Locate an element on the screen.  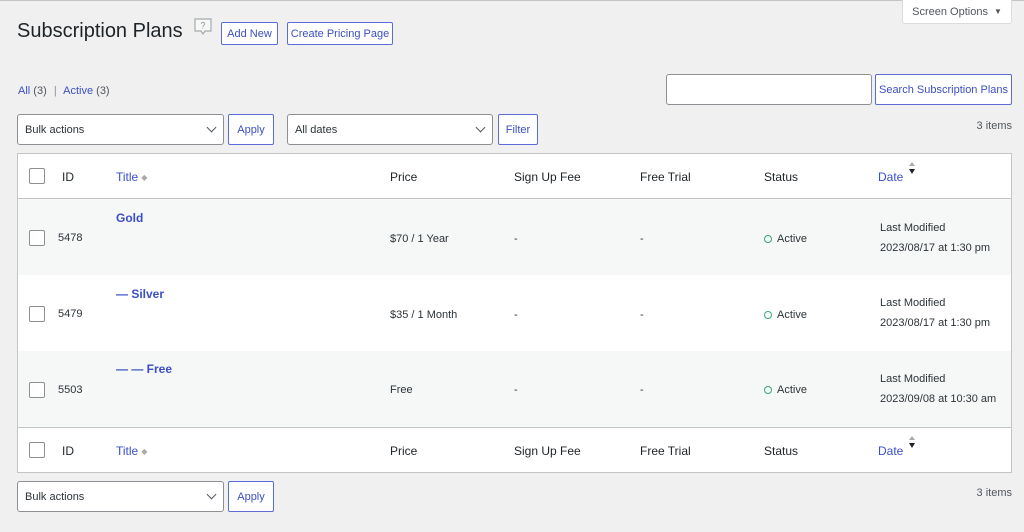
filter-all-count: (3) is located at coordinates (40, 91).